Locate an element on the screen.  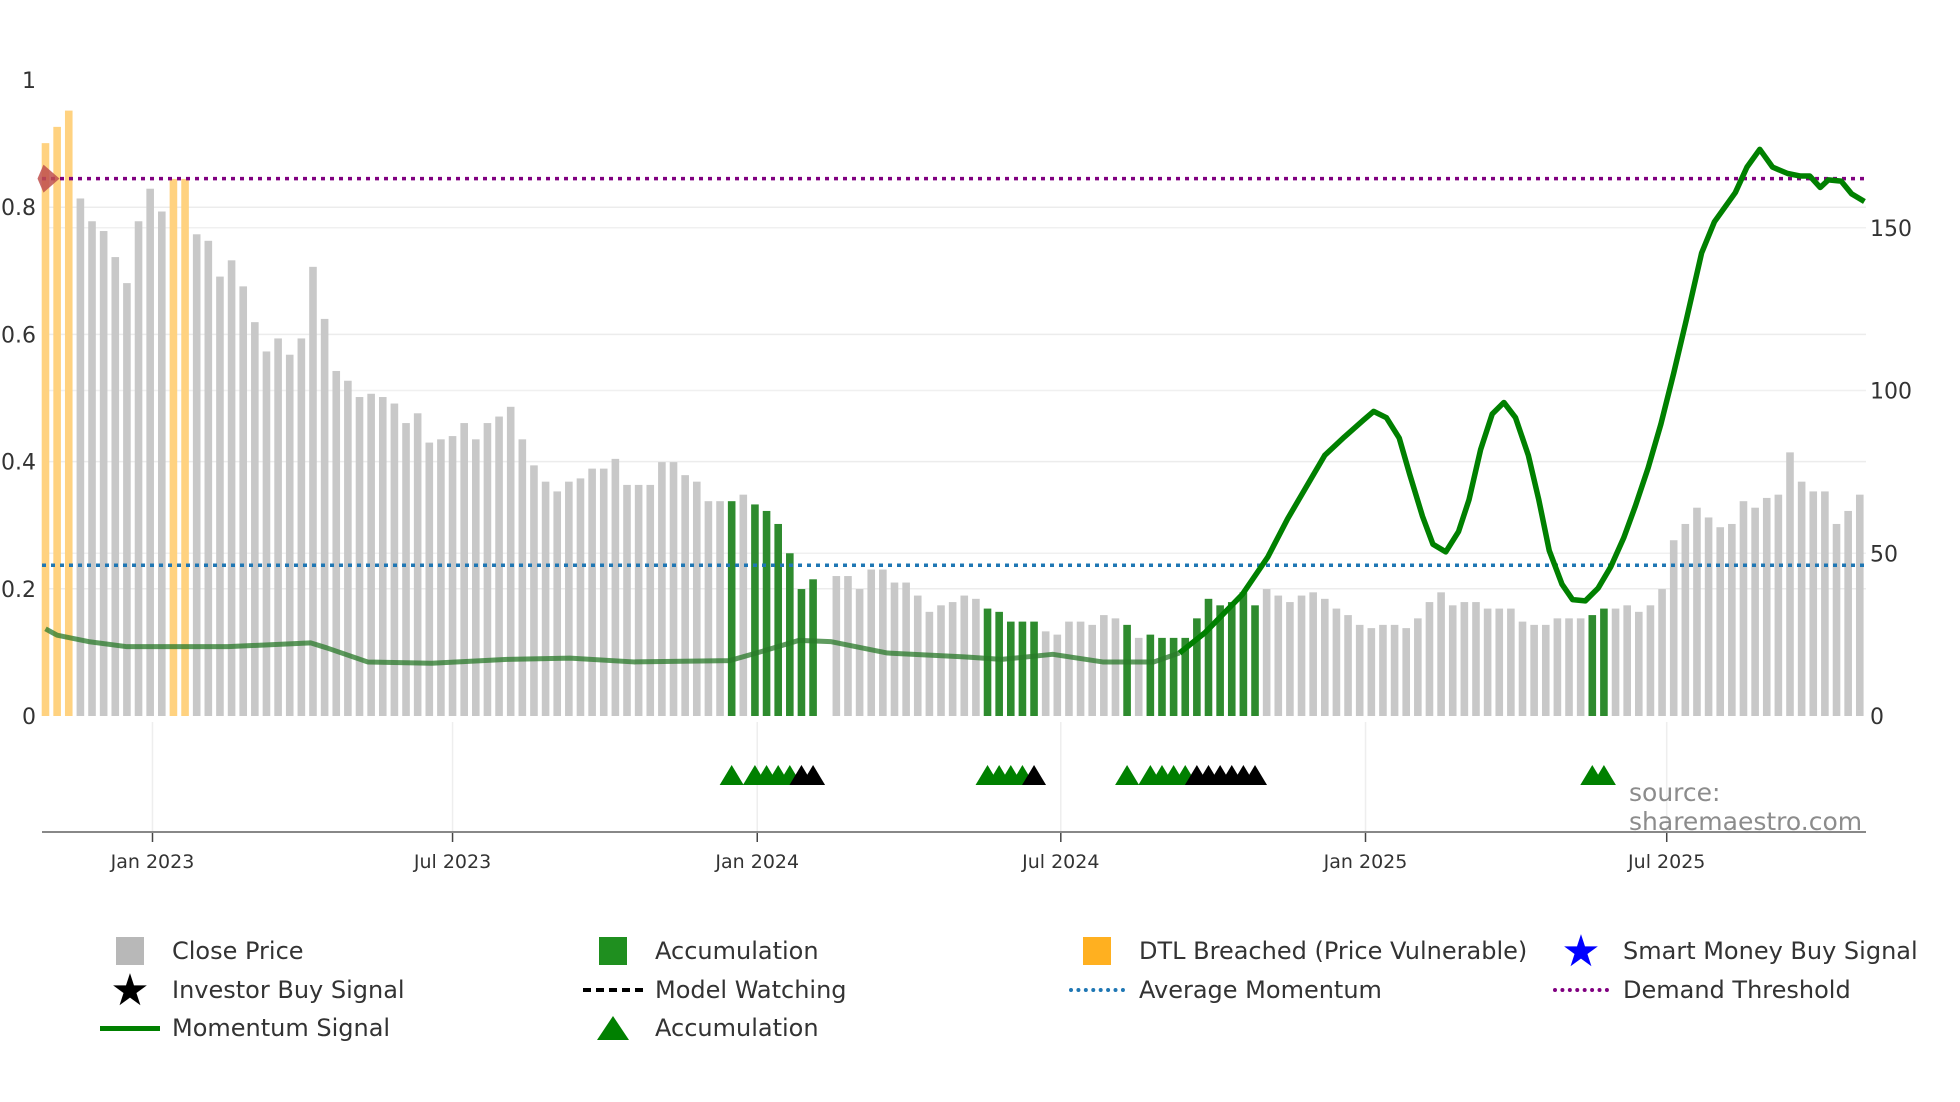
x-tick-label: Jan 2025 is located at coordinates (1365, 862).